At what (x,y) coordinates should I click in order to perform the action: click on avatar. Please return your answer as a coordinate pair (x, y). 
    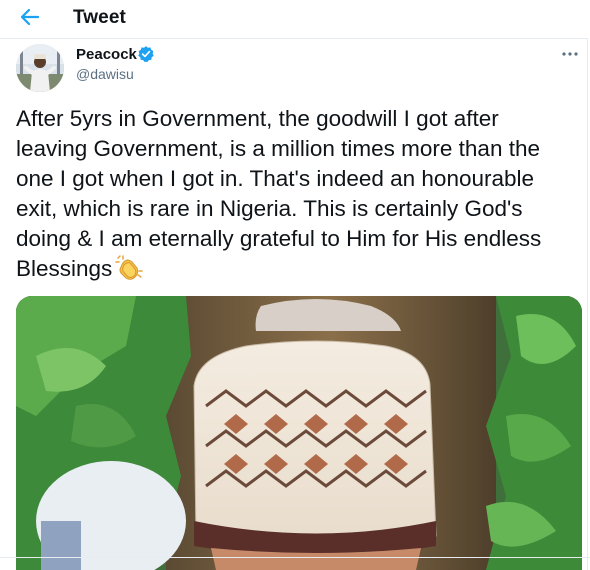
    Looking at the image, I should click on (40, 68).